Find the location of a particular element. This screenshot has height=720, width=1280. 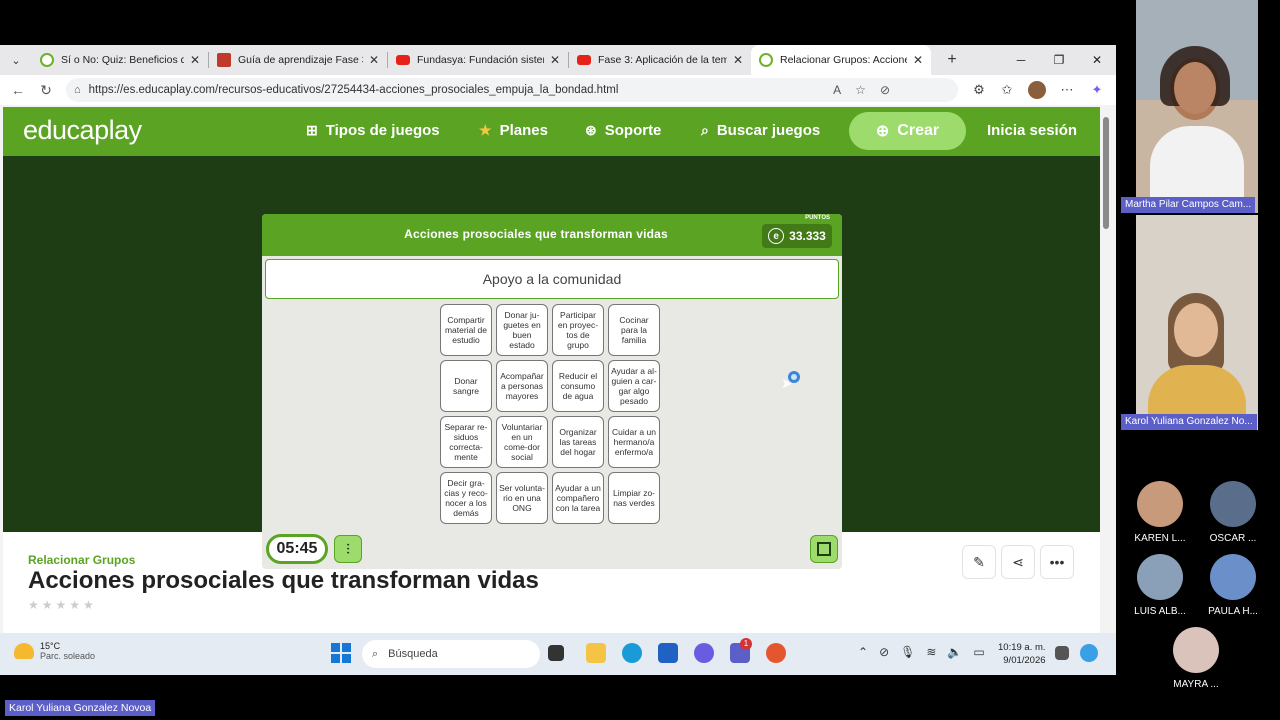

speaker-video-martha is located at coordinates (1197, 106).